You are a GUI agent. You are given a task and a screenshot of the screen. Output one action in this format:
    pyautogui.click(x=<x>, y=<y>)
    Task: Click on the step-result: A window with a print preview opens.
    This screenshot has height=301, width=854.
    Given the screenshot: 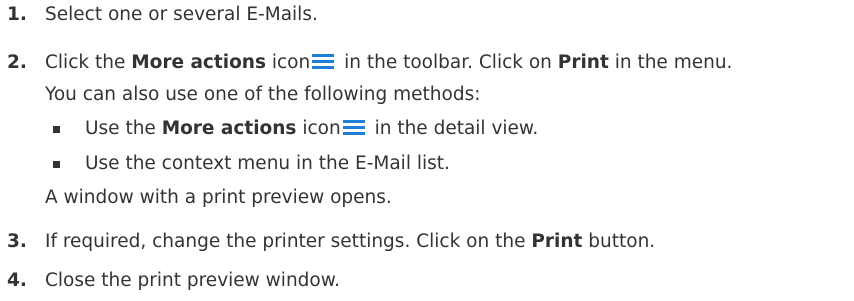 What is the action you would take?
    pyautogui.click(x=218, y=197)
    